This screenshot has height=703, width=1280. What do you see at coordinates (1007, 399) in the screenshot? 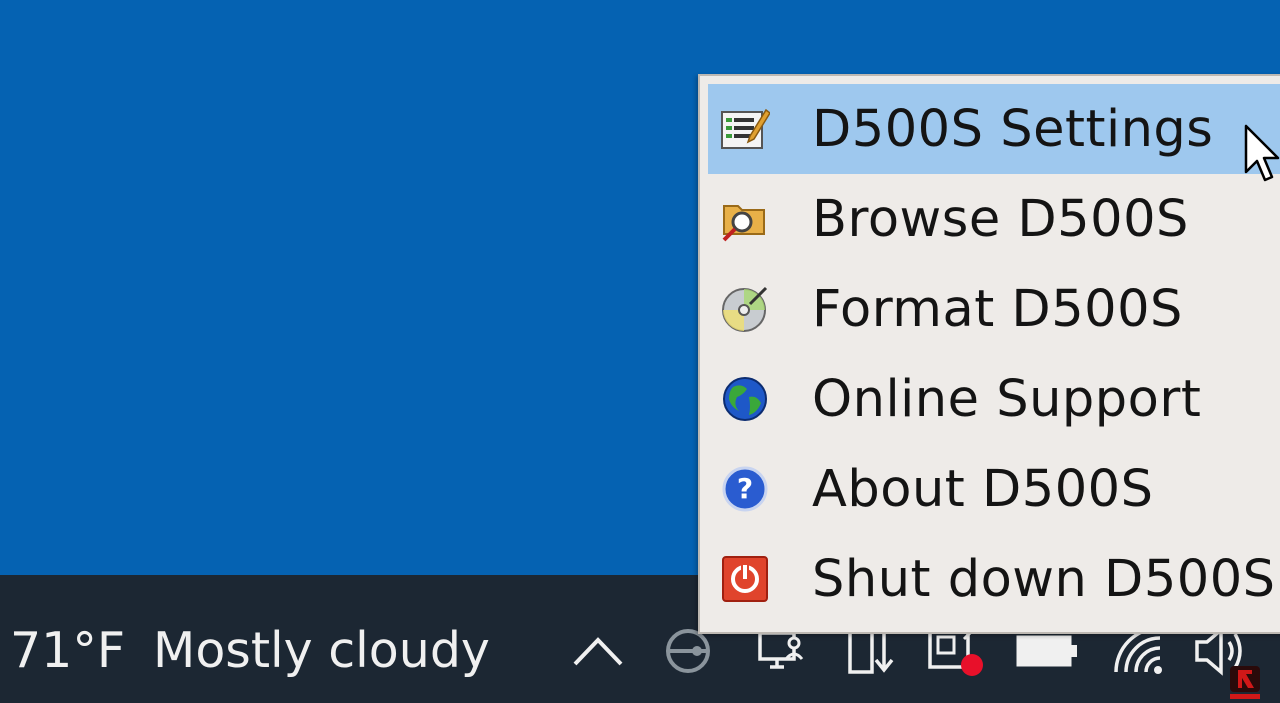
I see `menu-item-label: Online Support` at bounding box center [1007, 399].